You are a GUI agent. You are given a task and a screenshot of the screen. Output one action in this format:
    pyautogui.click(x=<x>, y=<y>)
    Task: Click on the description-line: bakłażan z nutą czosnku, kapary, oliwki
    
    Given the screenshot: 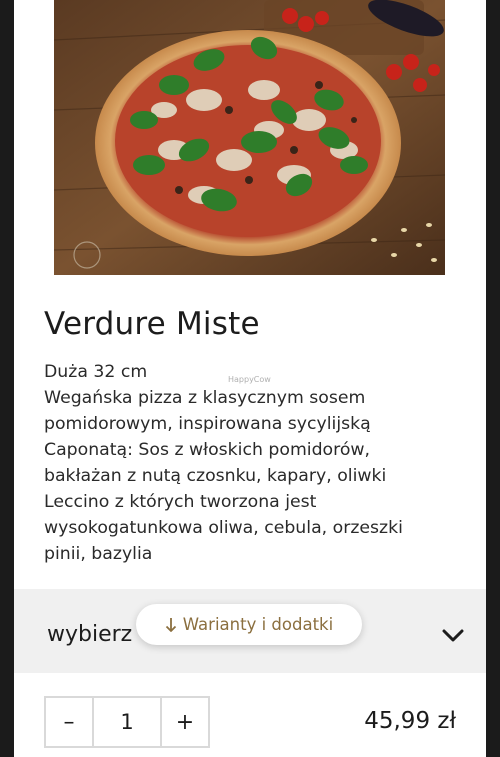 What is the action you would take?
    pyautogui.click(x=215, y=476)
    